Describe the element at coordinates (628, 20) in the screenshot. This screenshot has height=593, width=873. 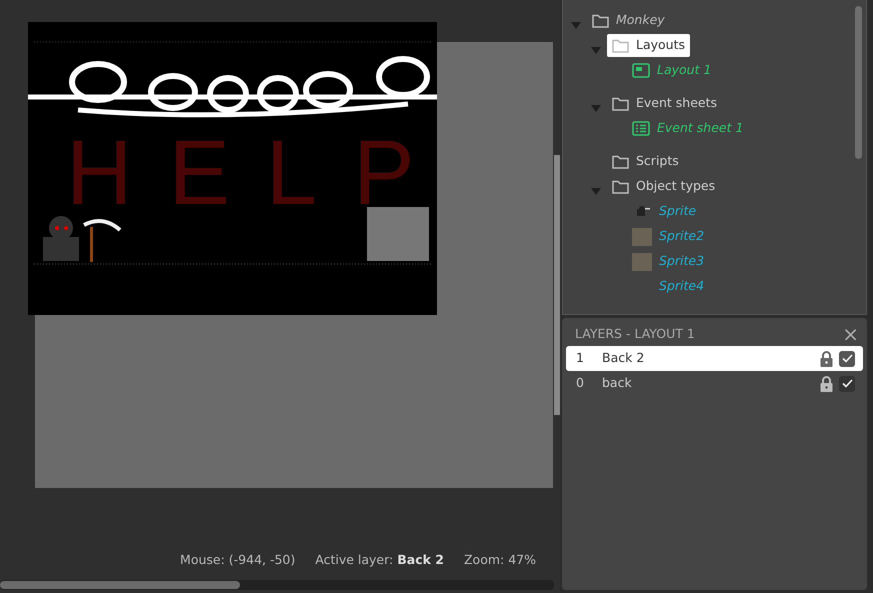
I see `tree-item: Monkey` at that location.